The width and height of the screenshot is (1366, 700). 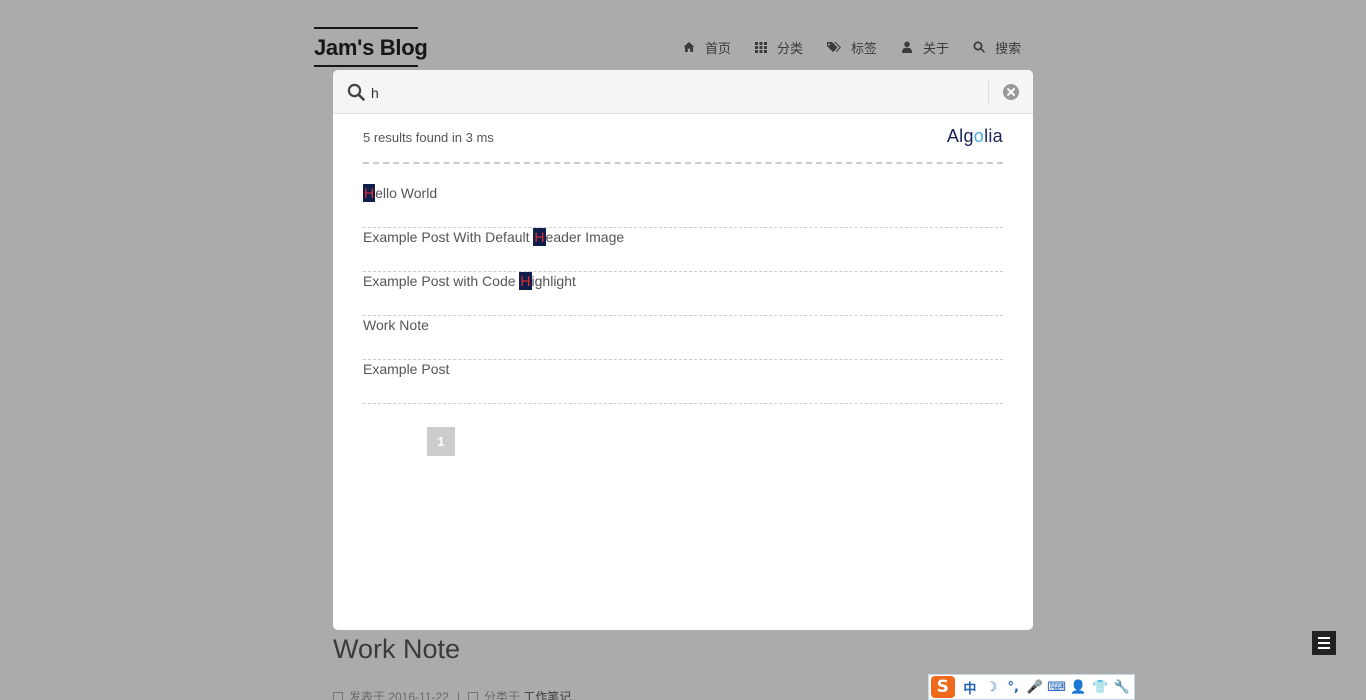 What do you see at coordinates (683, 250) in the screenshot?
I see `search-result-item: Example Post With Default Header Image` at bounding box center [683, 250].